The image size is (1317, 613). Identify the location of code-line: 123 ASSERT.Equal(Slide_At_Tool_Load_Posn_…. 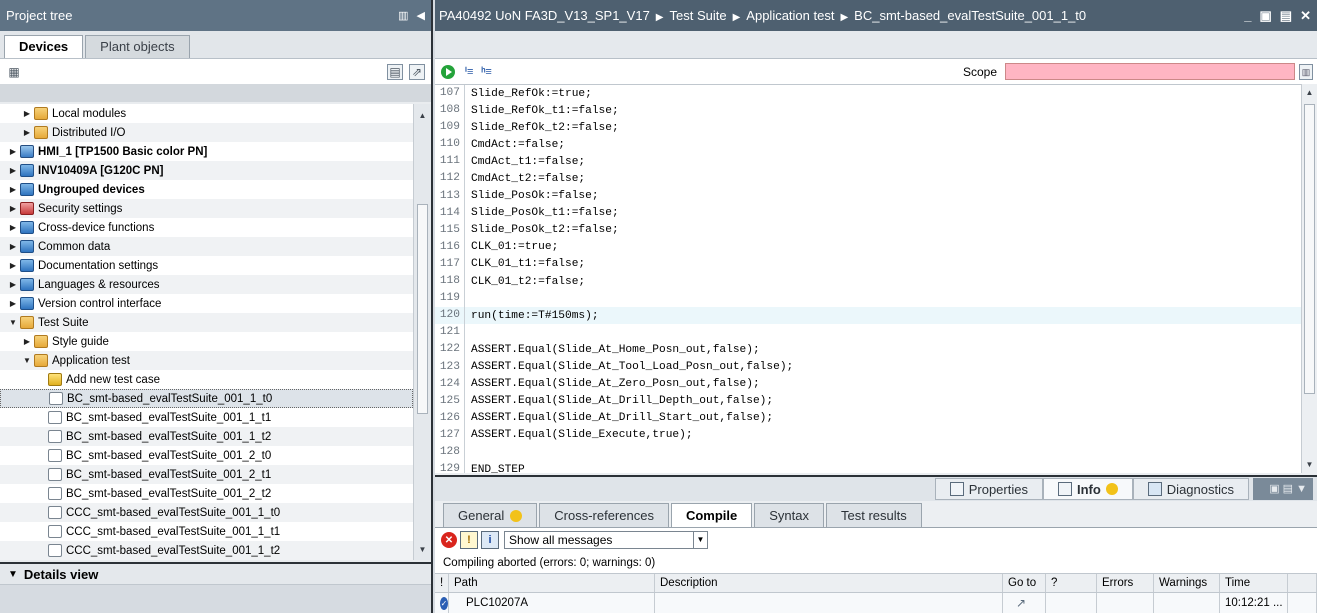
(868, 367).